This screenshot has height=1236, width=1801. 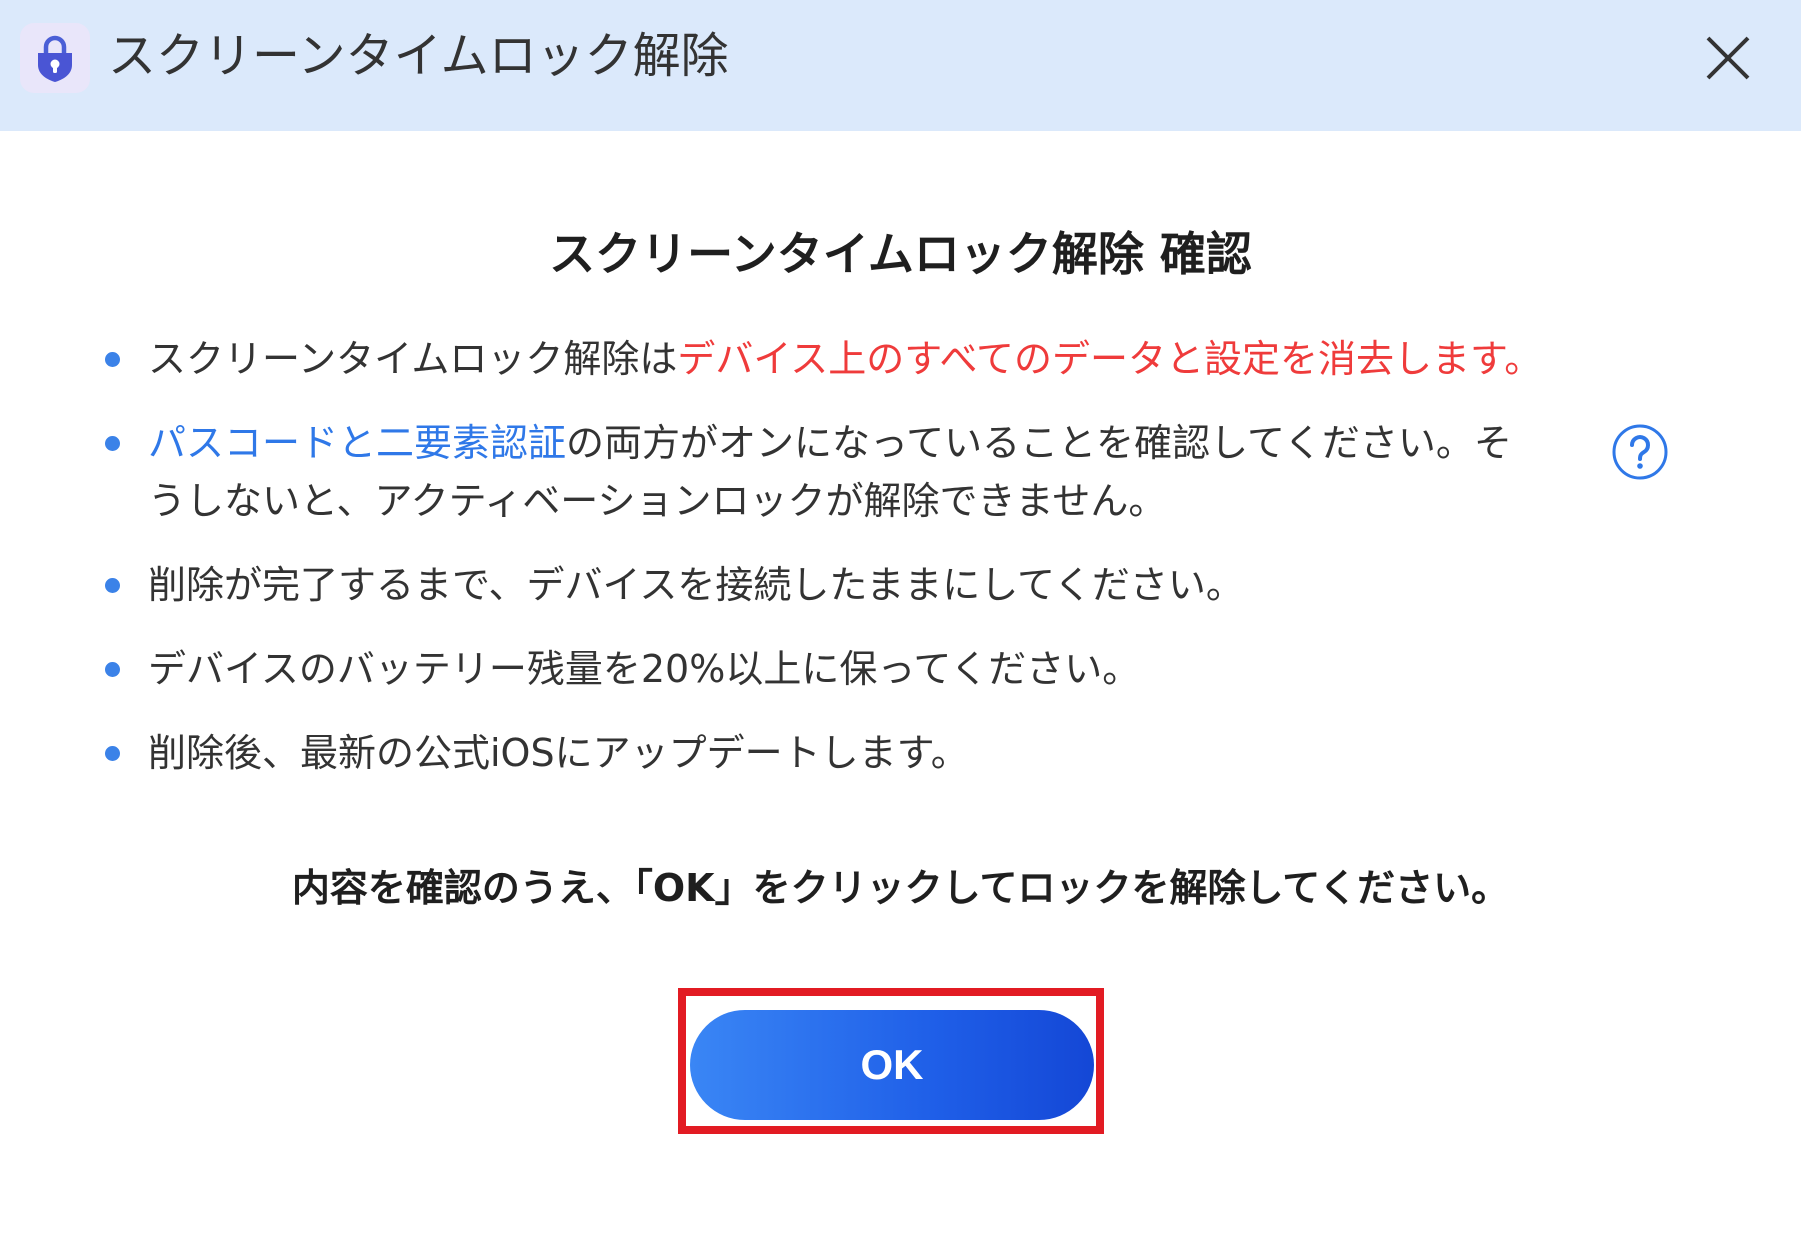 What do you see at coordinates (357, 443) in the screenshot?
I see `passcode-2fa-link: パスコードと二要素認証` at bounding box center [357, 443].